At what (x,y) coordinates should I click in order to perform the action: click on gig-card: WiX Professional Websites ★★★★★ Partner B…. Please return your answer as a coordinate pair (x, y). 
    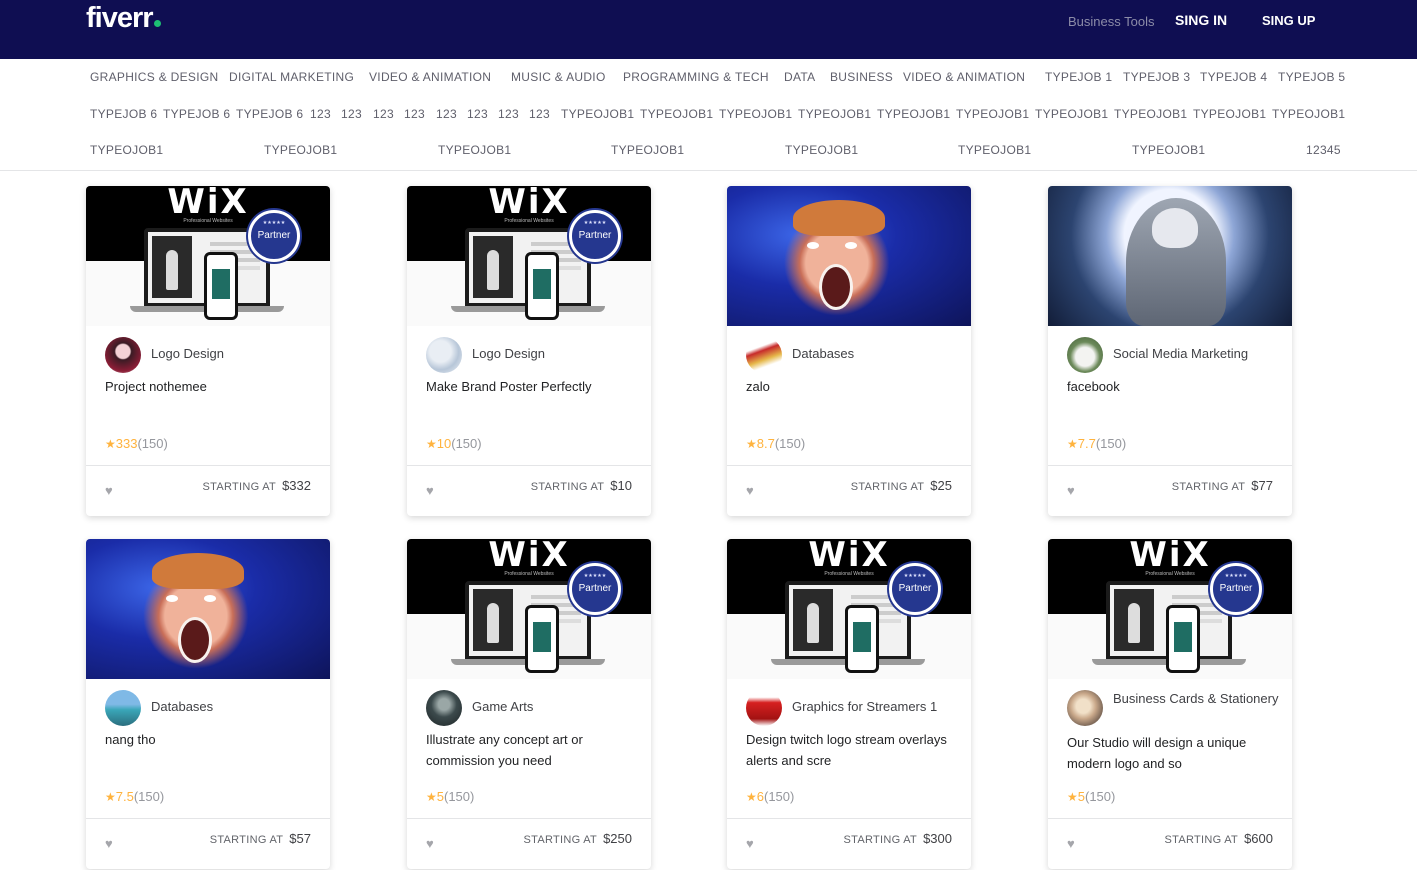
    Looking at the image, I should click on (1170, 704).